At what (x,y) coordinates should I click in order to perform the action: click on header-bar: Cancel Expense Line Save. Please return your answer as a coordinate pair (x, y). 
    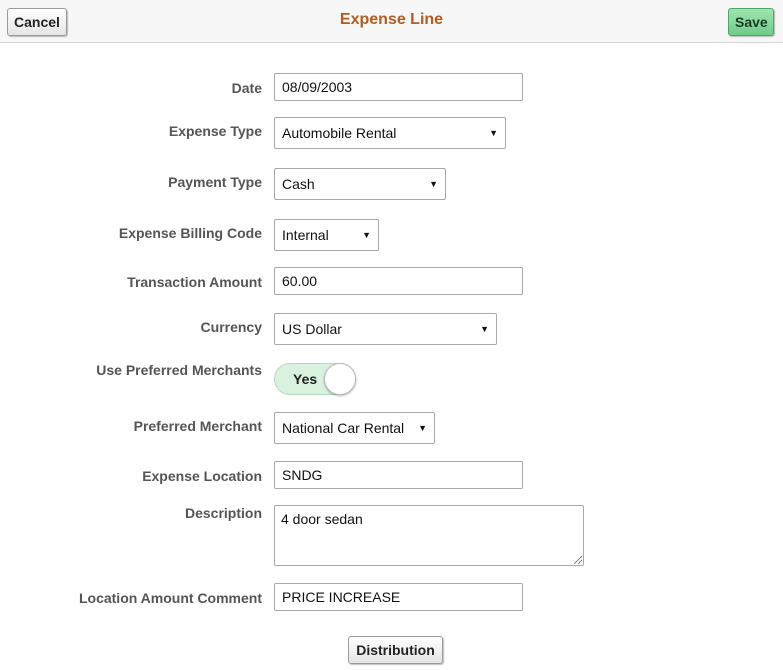
    Looking at the image, I should click on (391, 21).